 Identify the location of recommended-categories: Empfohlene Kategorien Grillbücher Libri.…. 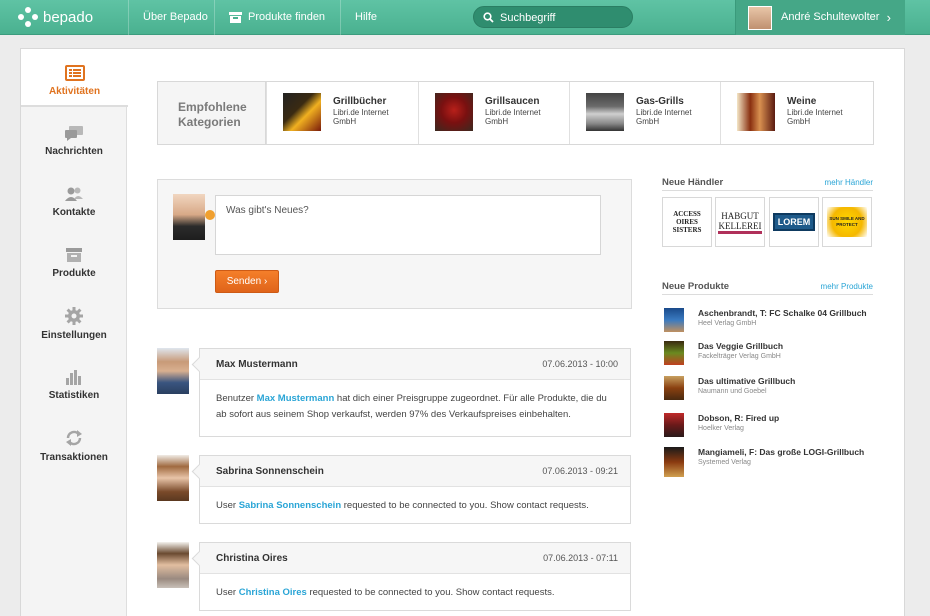
(515, 113).